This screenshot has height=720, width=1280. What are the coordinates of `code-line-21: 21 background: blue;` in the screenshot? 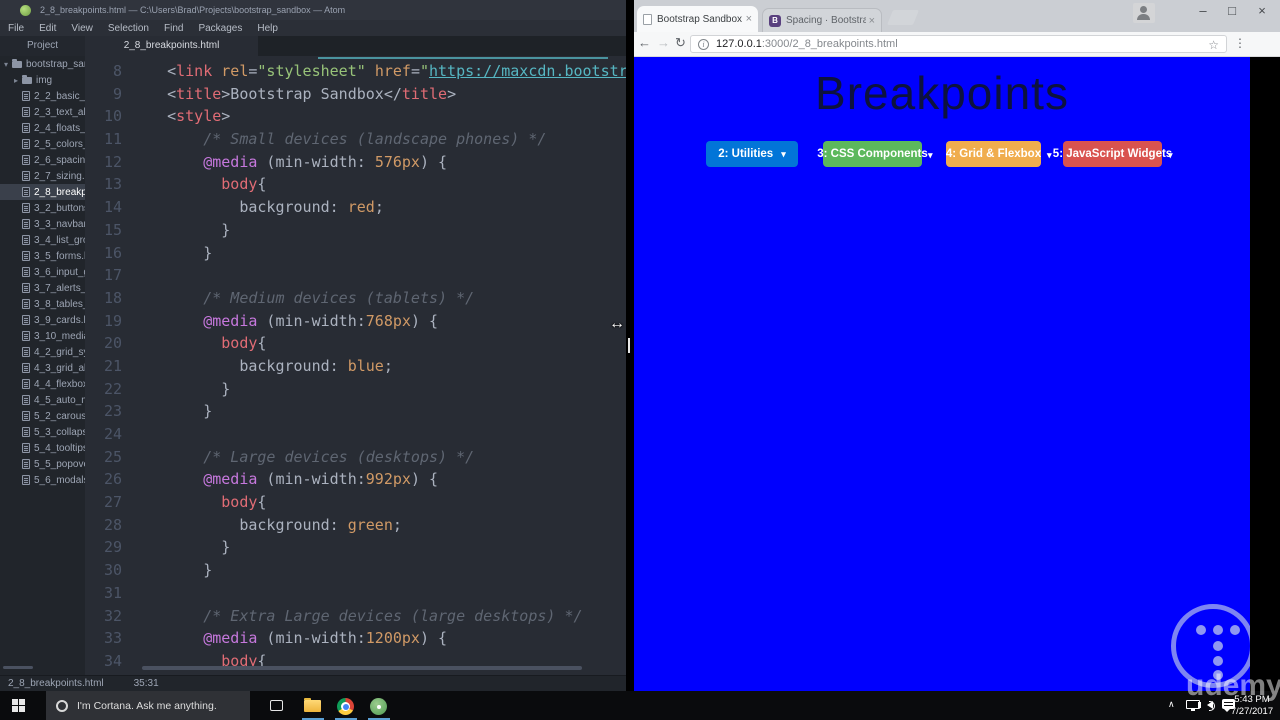 It's located at (355, 366).